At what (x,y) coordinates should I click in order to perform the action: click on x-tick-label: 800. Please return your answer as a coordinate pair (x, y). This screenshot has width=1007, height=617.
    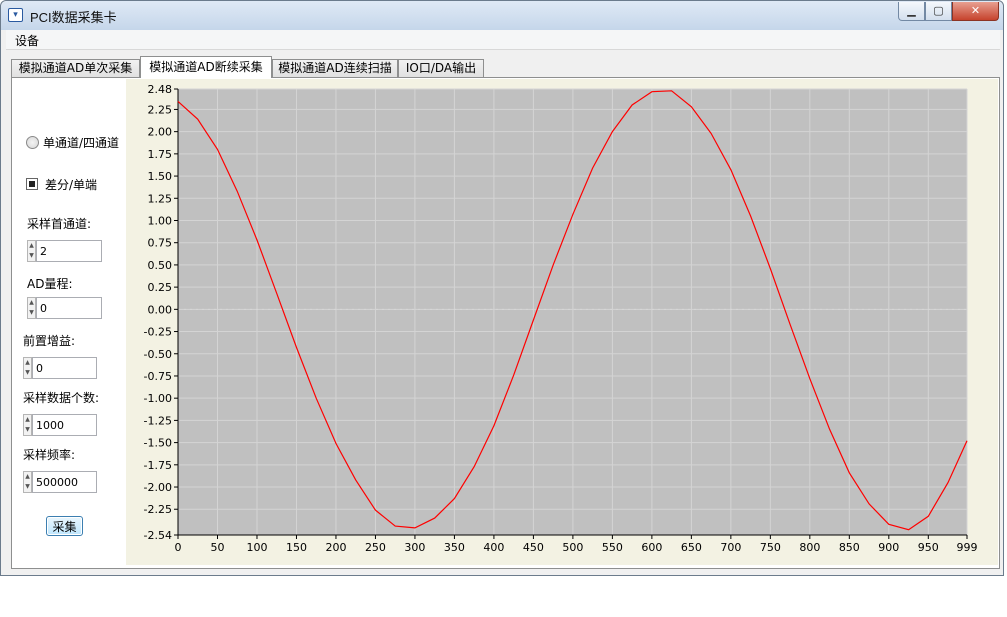
    Looking at the image, I should click on (809, 547).